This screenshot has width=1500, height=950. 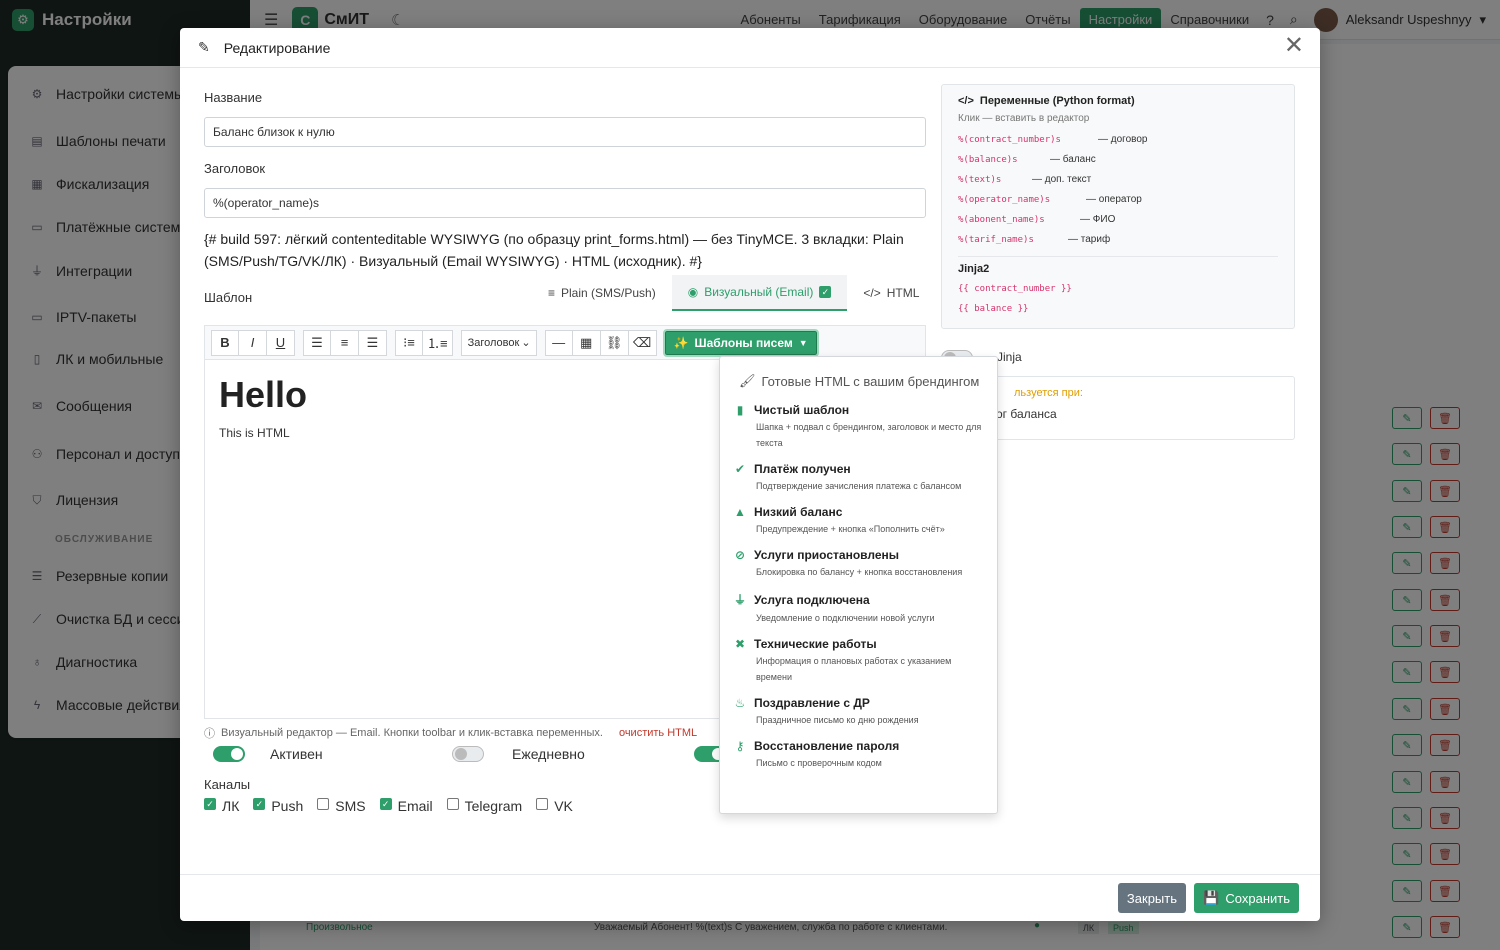 I want to click on jinja-variable: {{ balance }}, so click(x=1118, y=309).